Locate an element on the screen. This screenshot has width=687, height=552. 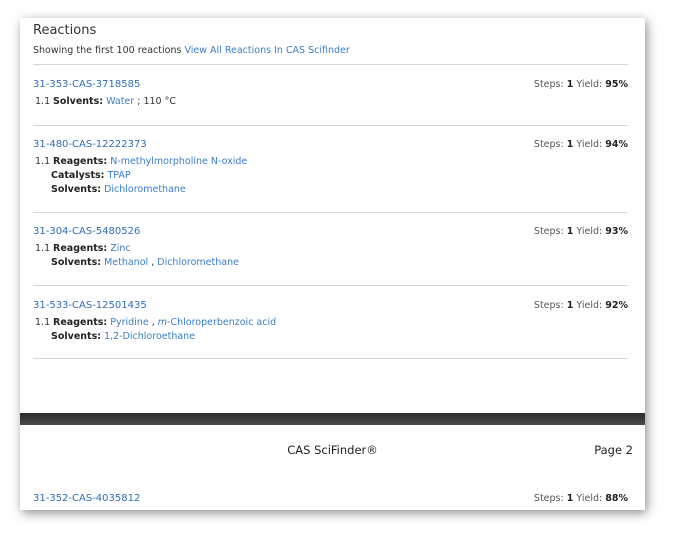
yield-value: 95% is located at coordinates (616, 84).